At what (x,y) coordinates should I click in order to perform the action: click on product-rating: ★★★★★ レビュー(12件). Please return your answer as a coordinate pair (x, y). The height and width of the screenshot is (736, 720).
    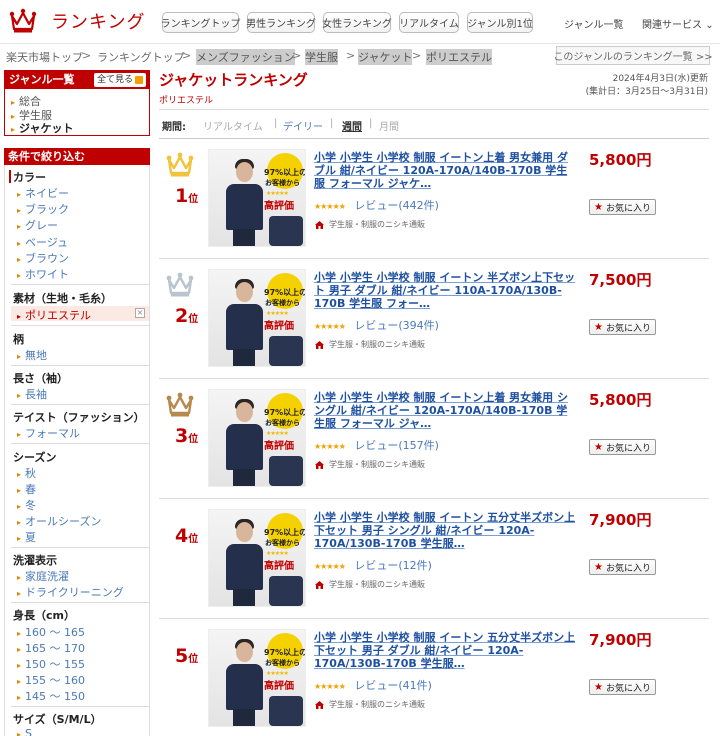
    Looking at the image, I should click on (373, 565).